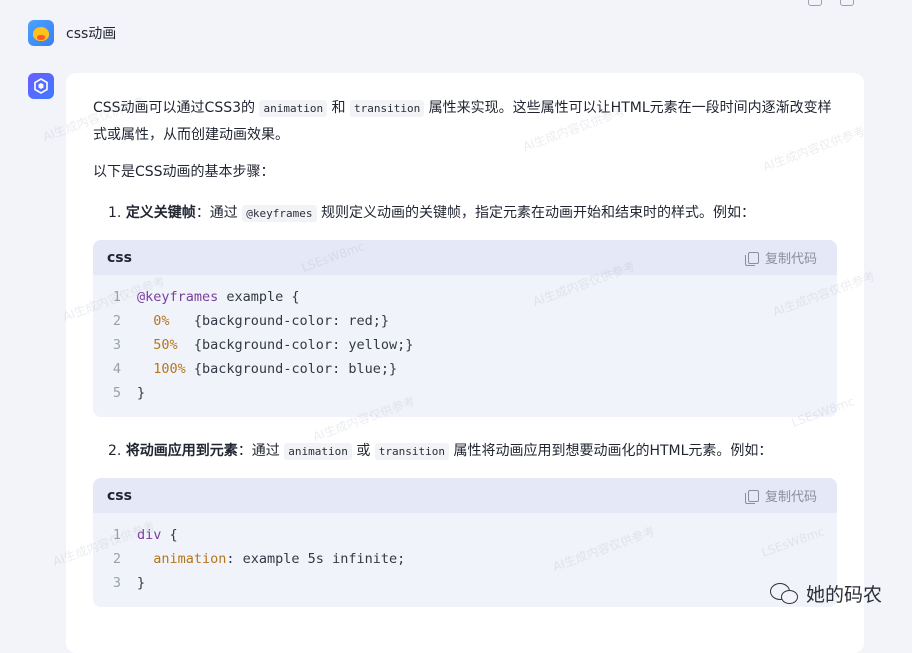 The width and height of the screenshot is (912, 653). What do you see at coordinates (318, 451) in the screenshot?
I see `inline-code-animation-2: animation` at bounding box center [318, 451].